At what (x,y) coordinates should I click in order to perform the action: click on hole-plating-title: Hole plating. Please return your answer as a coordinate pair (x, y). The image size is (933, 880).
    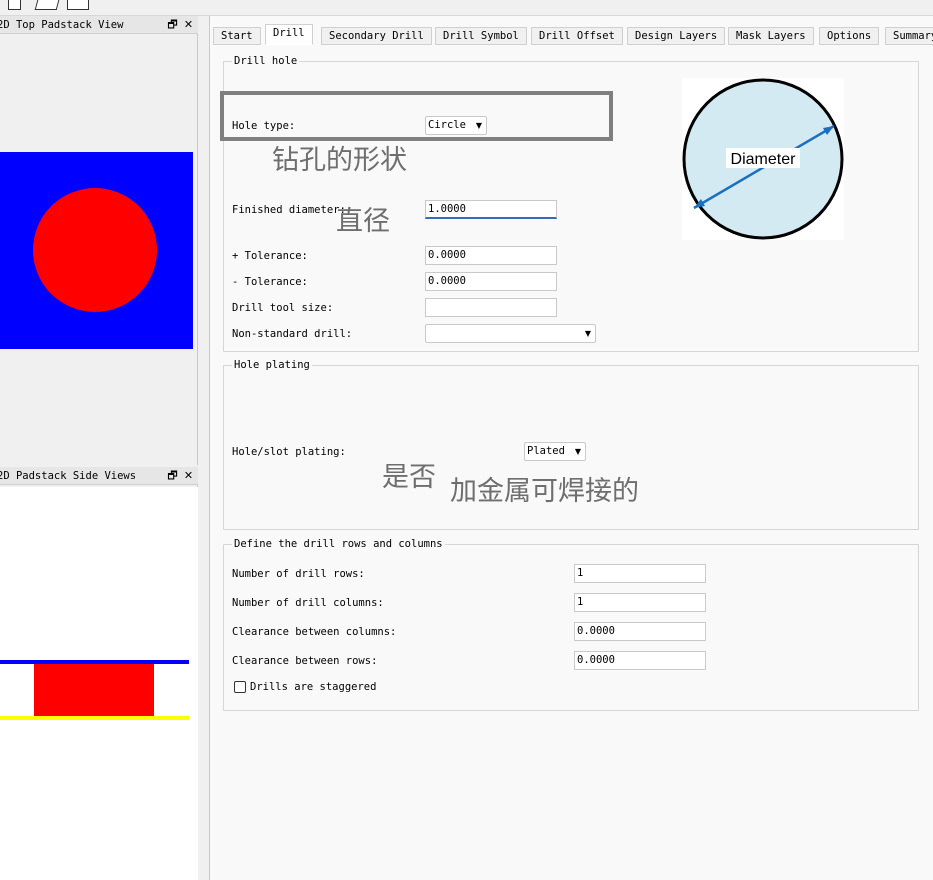
    Looking at the image, I should click on (272, 365).